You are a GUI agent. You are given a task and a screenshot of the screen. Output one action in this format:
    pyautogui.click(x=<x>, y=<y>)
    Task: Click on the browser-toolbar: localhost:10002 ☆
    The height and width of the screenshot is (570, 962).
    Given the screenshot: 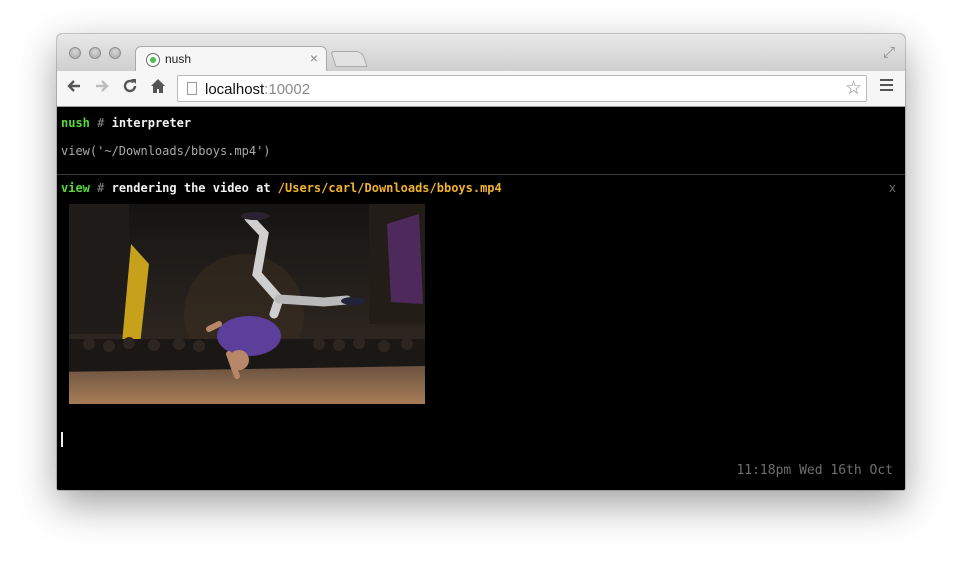 What is the action you would take?
    pyautogui.click(x=481, y=89)
    